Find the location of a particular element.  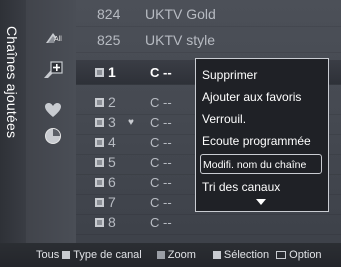

favorite-heart-icon is located at coordinates (53, 110).